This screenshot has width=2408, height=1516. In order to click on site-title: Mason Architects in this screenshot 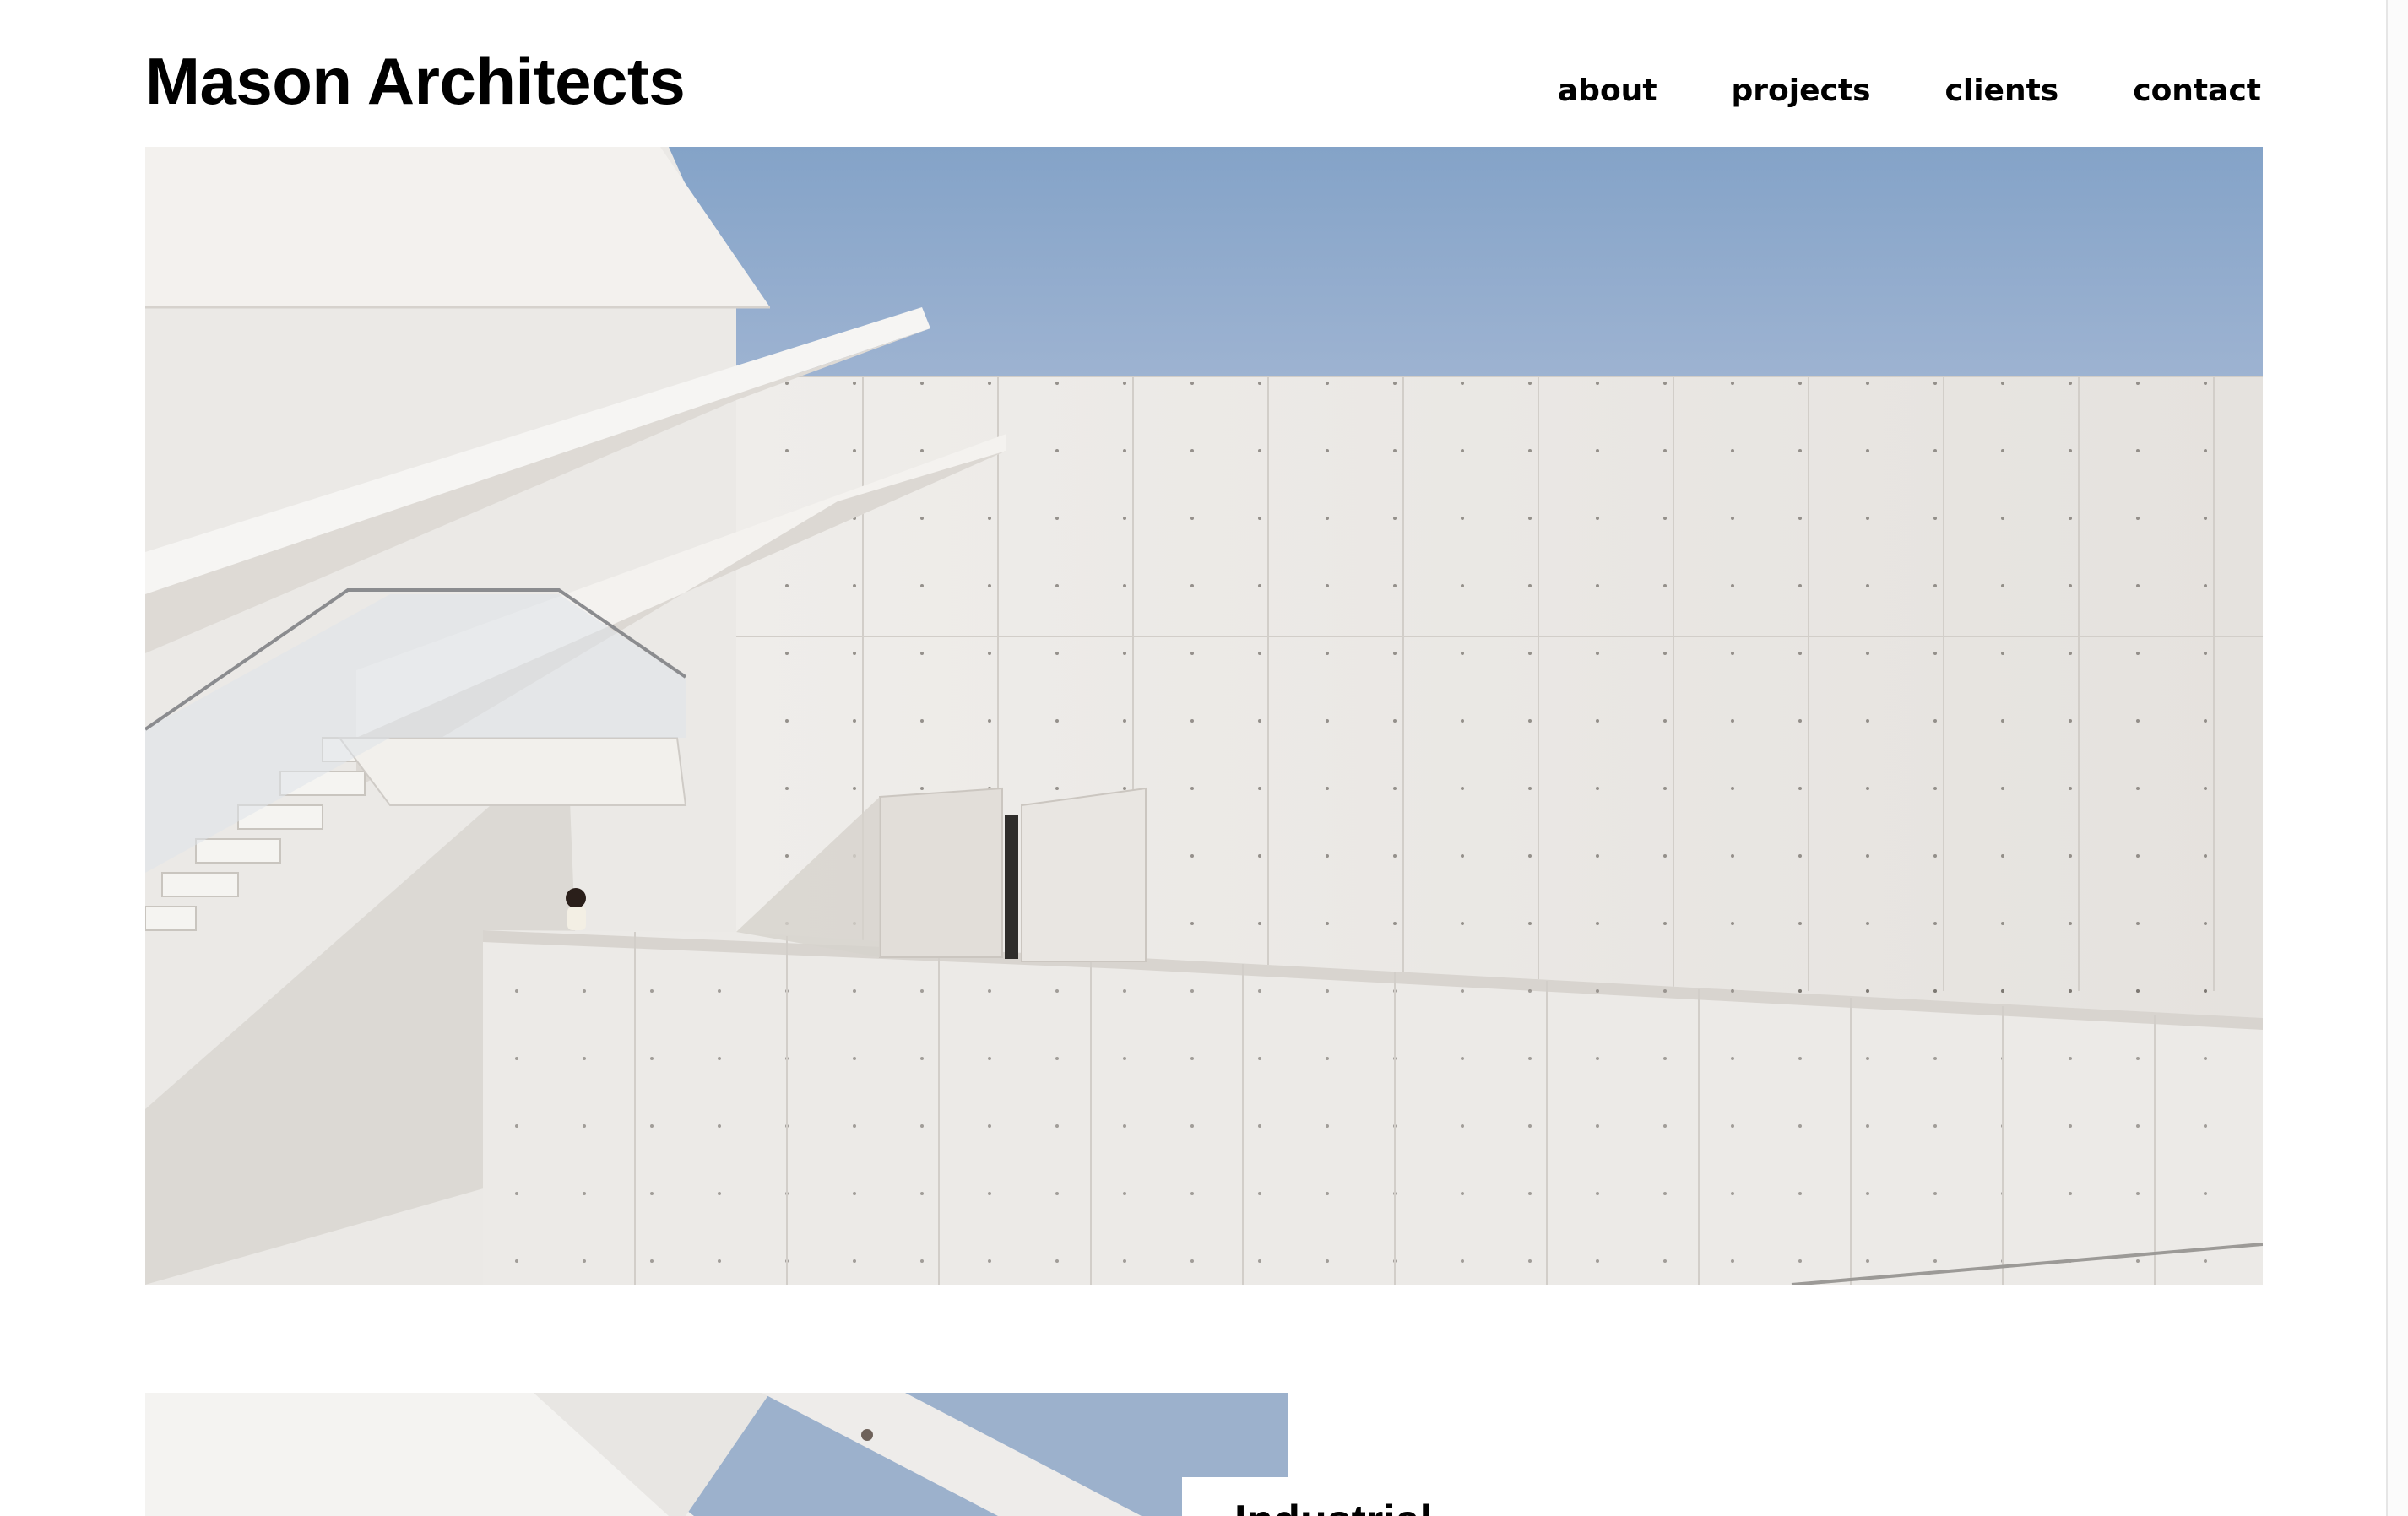, I will do `click(416, 81)`.